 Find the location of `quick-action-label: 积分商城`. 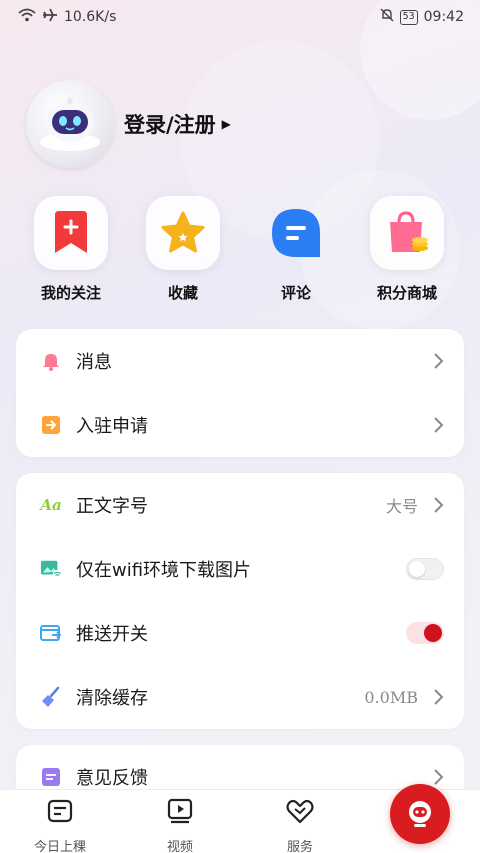

quick-action-label: 积分商城 is located at coordinates (406, 293).